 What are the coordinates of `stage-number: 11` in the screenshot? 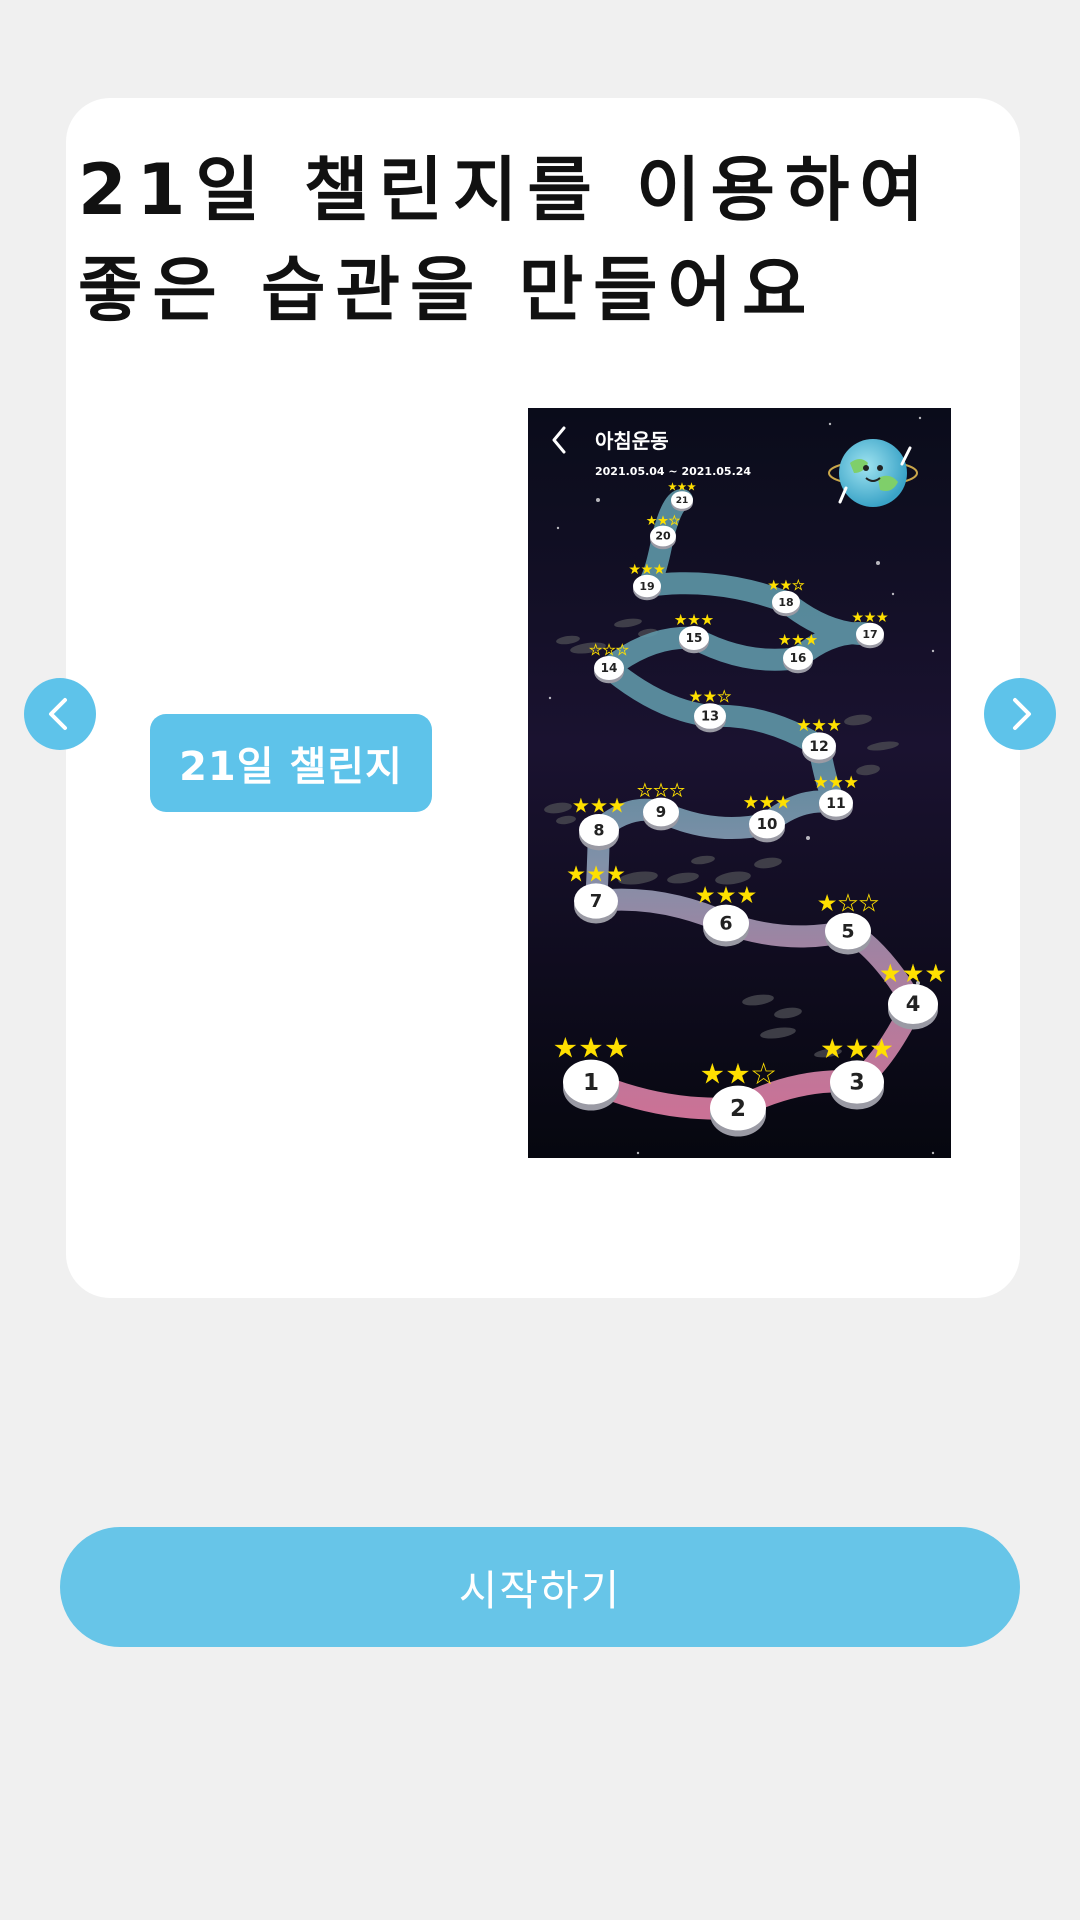 It's located at (835, 804).